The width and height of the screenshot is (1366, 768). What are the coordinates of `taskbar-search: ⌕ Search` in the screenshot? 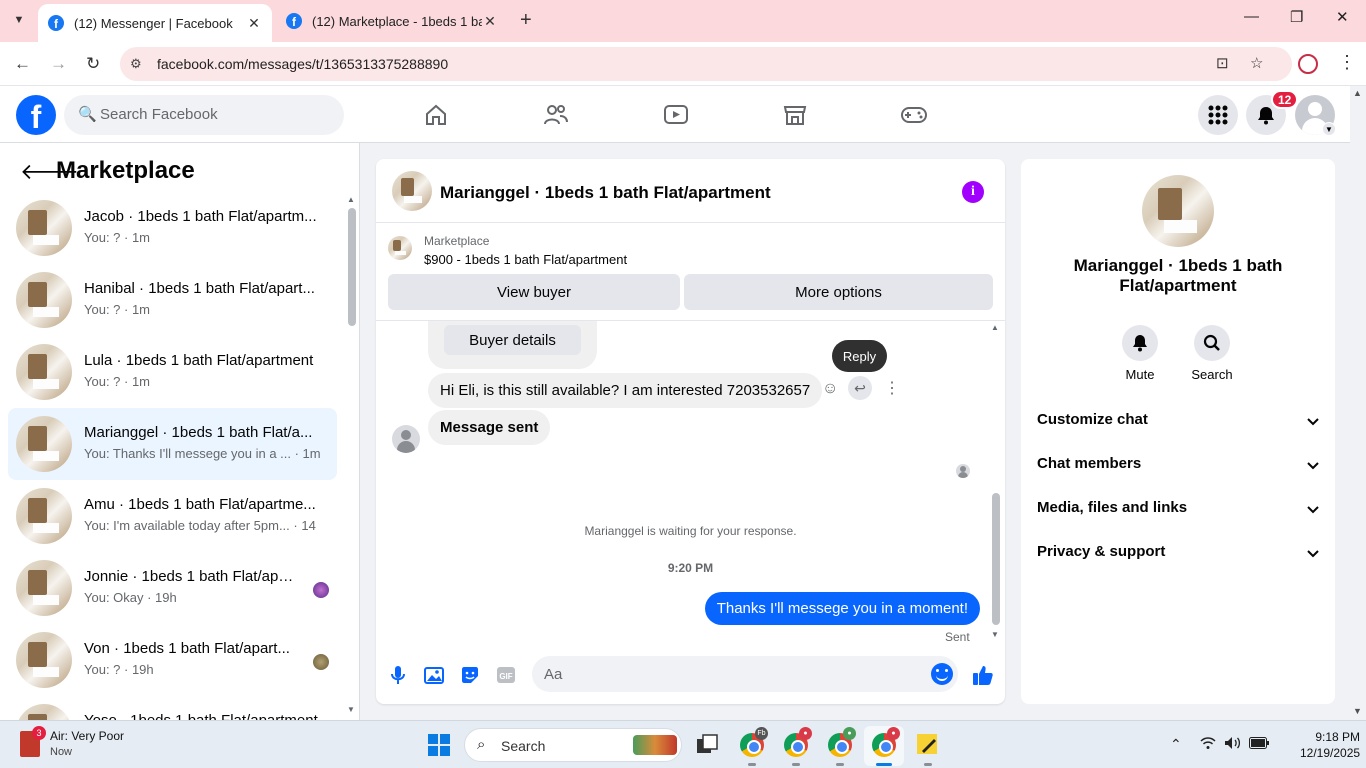 It's located at (573, 745).